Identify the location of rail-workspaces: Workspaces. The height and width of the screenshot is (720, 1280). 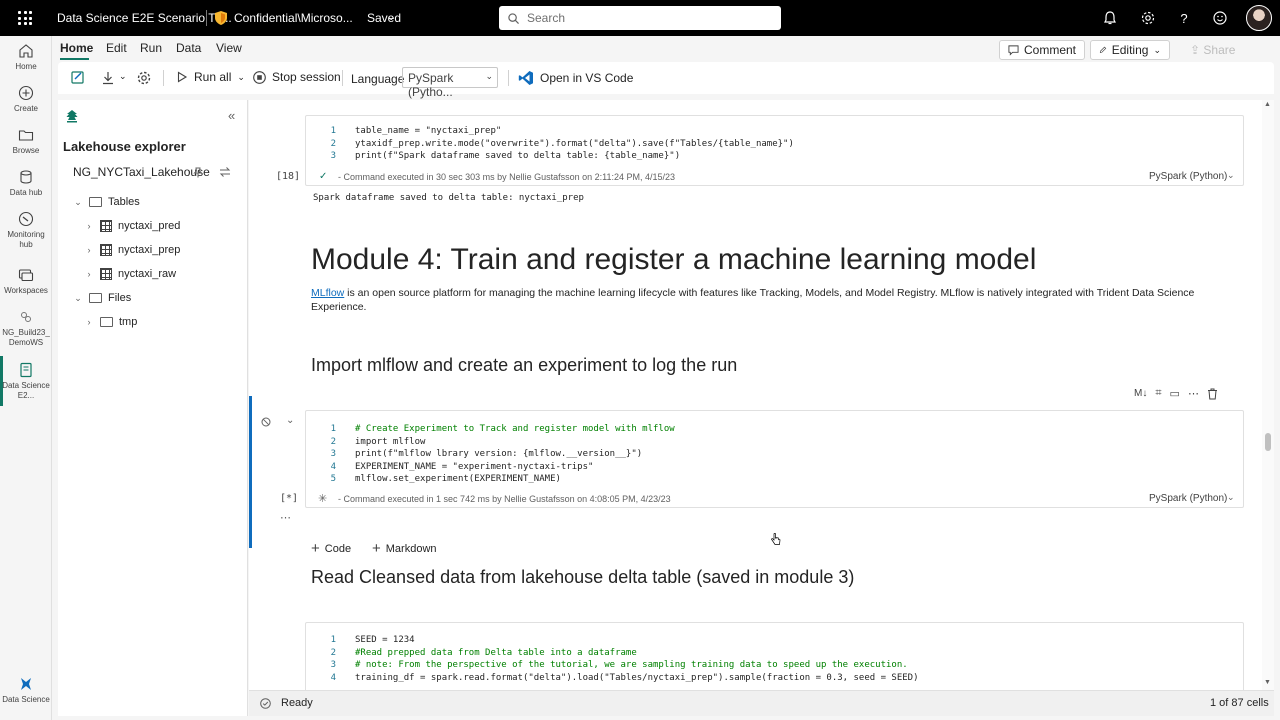
(26, 281).